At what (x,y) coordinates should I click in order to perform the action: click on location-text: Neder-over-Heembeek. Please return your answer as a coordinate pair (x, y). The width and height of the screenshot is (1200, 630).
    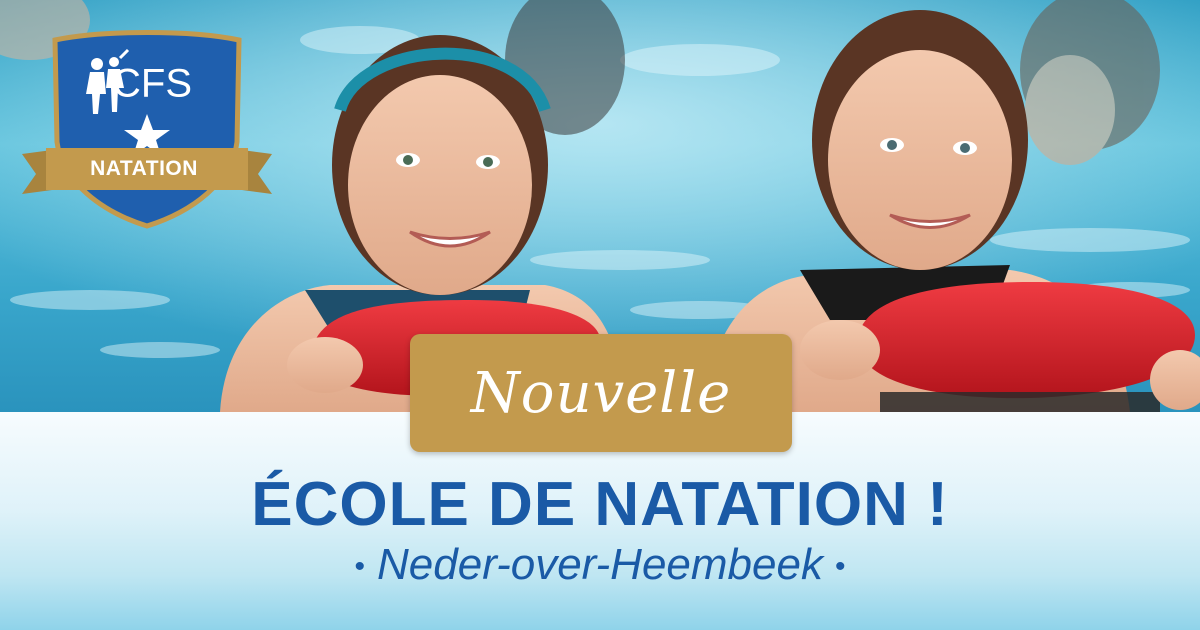
    Looking at the image, I should click on (600, 564).